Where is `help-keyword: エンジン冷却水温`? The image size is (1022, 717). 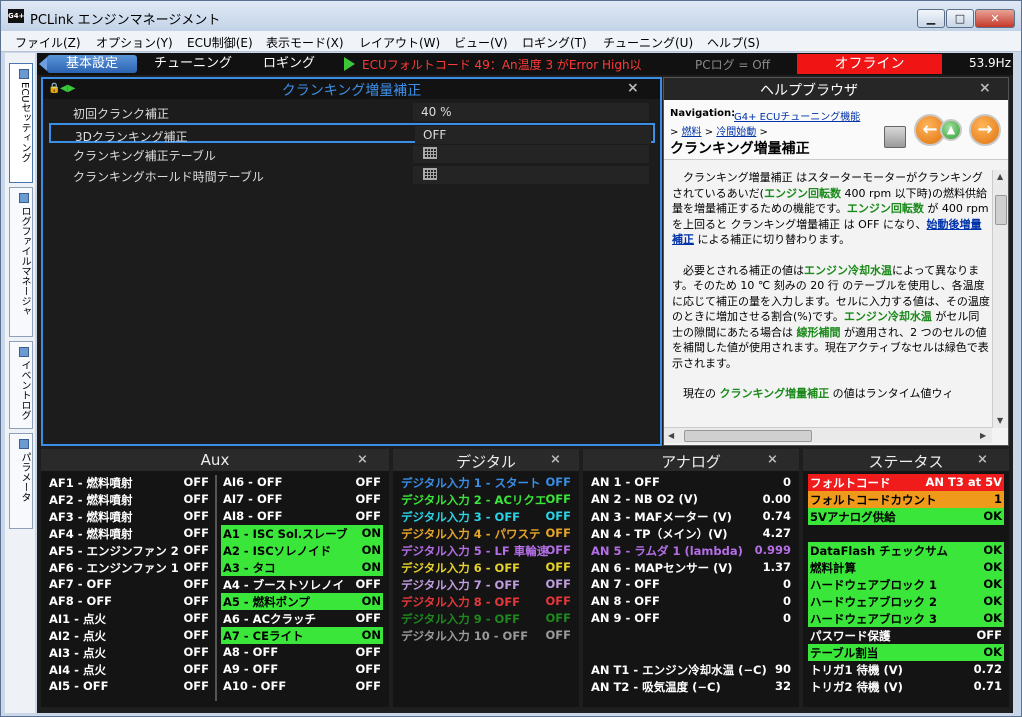
help-keyword: エンジン冷却水温 is located at coordinates (888, 316).